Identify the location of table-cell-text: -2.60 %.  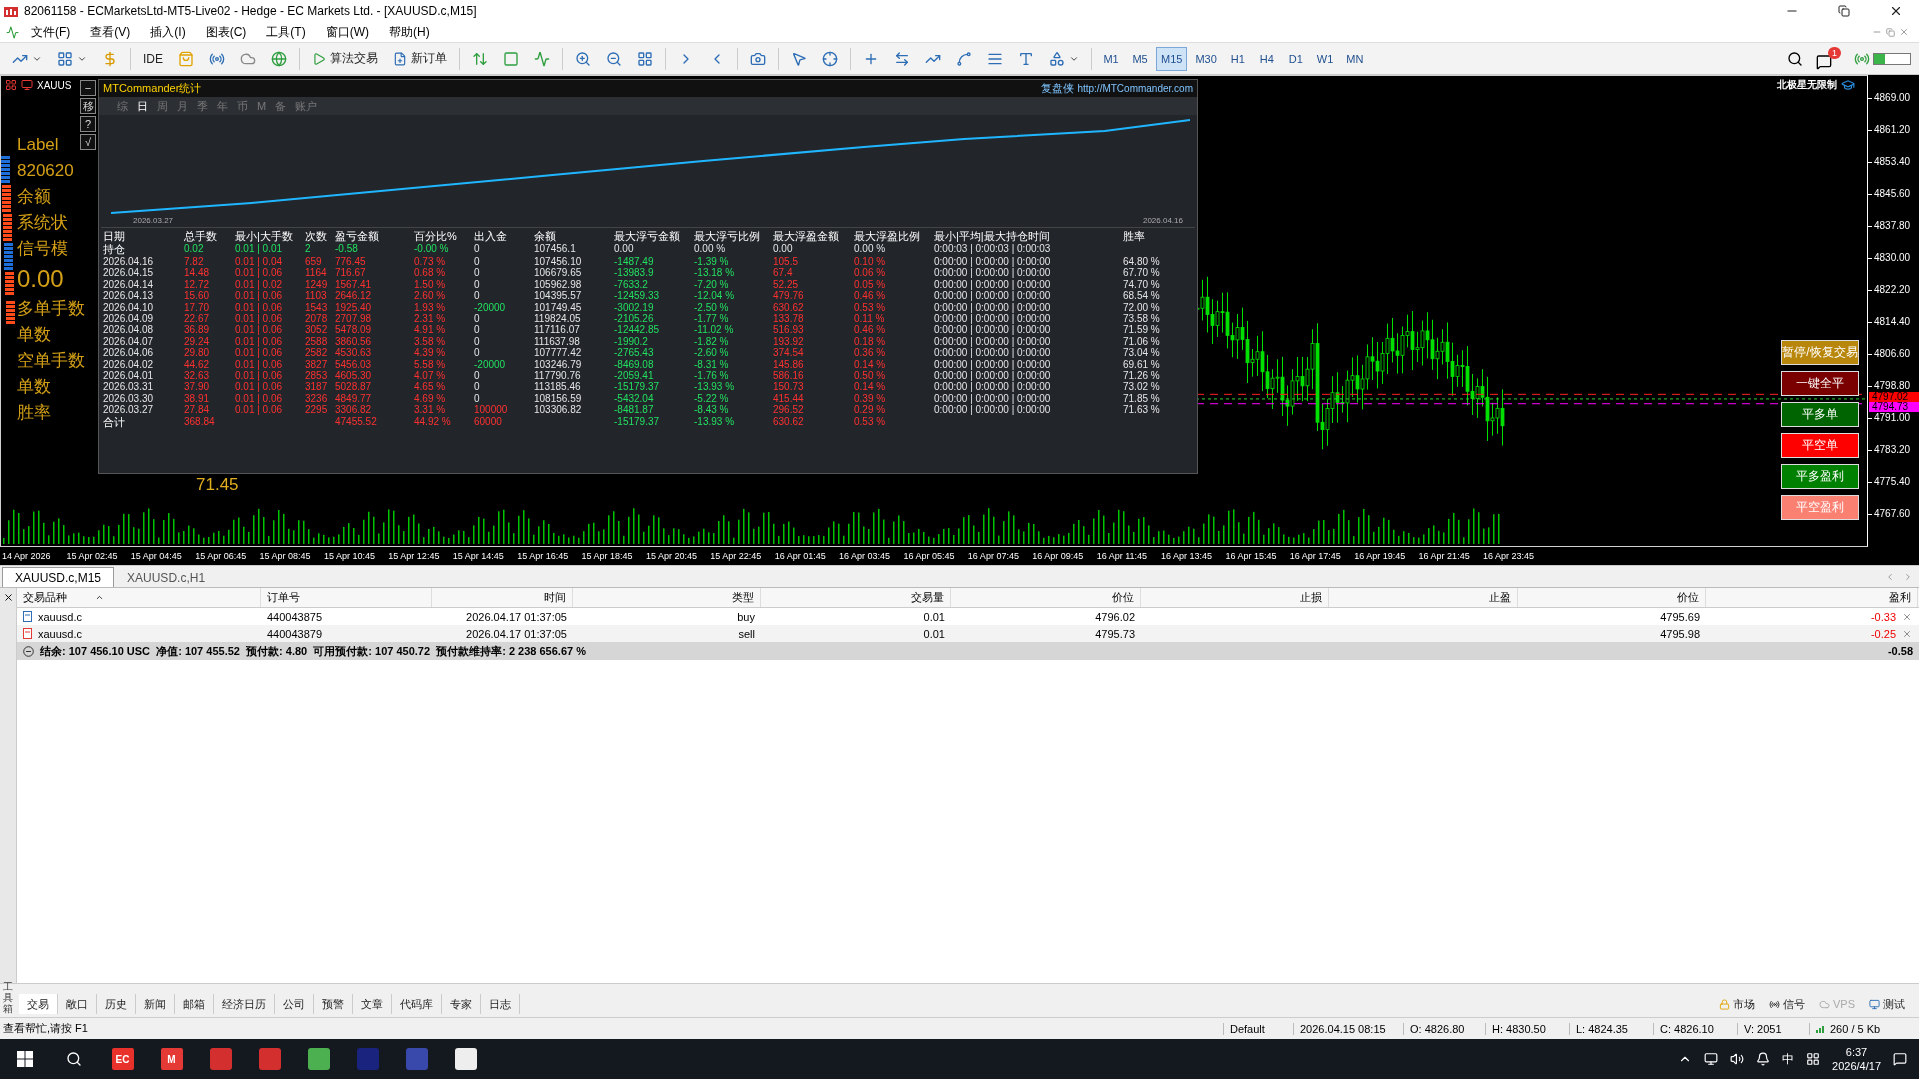
(712, 353).